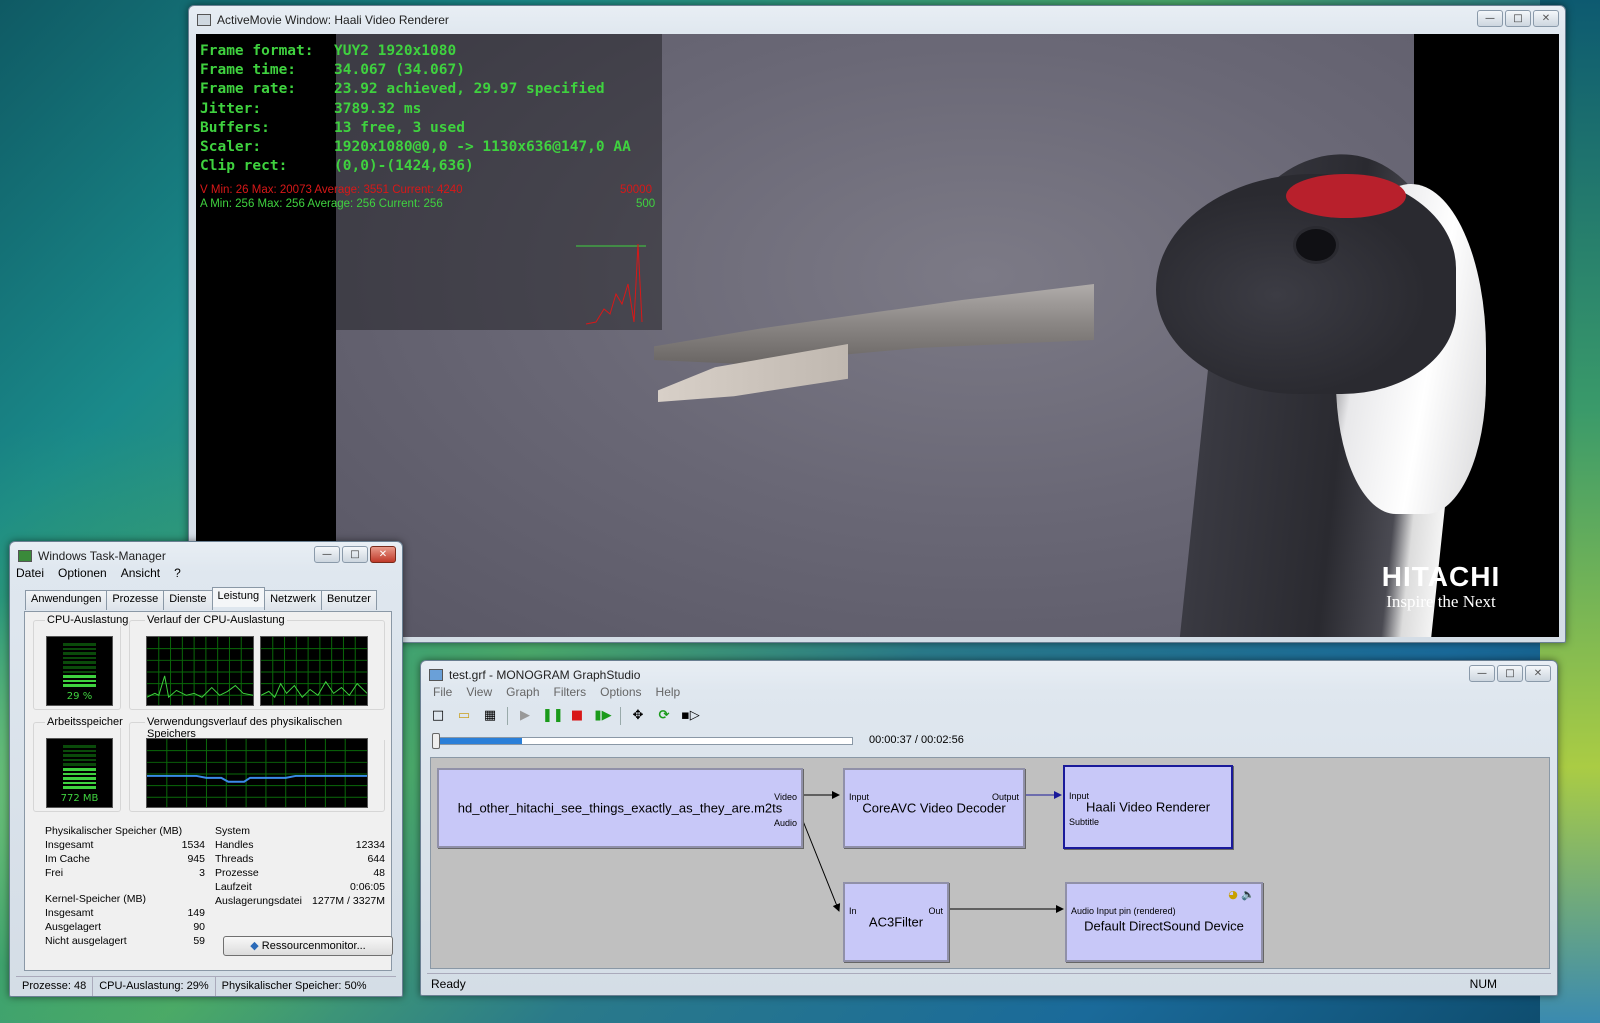 The image size is (1600, 1023). What do you see at coordinates (415, 166) in the screenshot?
I see `stats-row: Clip rect: (0,0)-(1424,636)` at bounding box center [415, 166].